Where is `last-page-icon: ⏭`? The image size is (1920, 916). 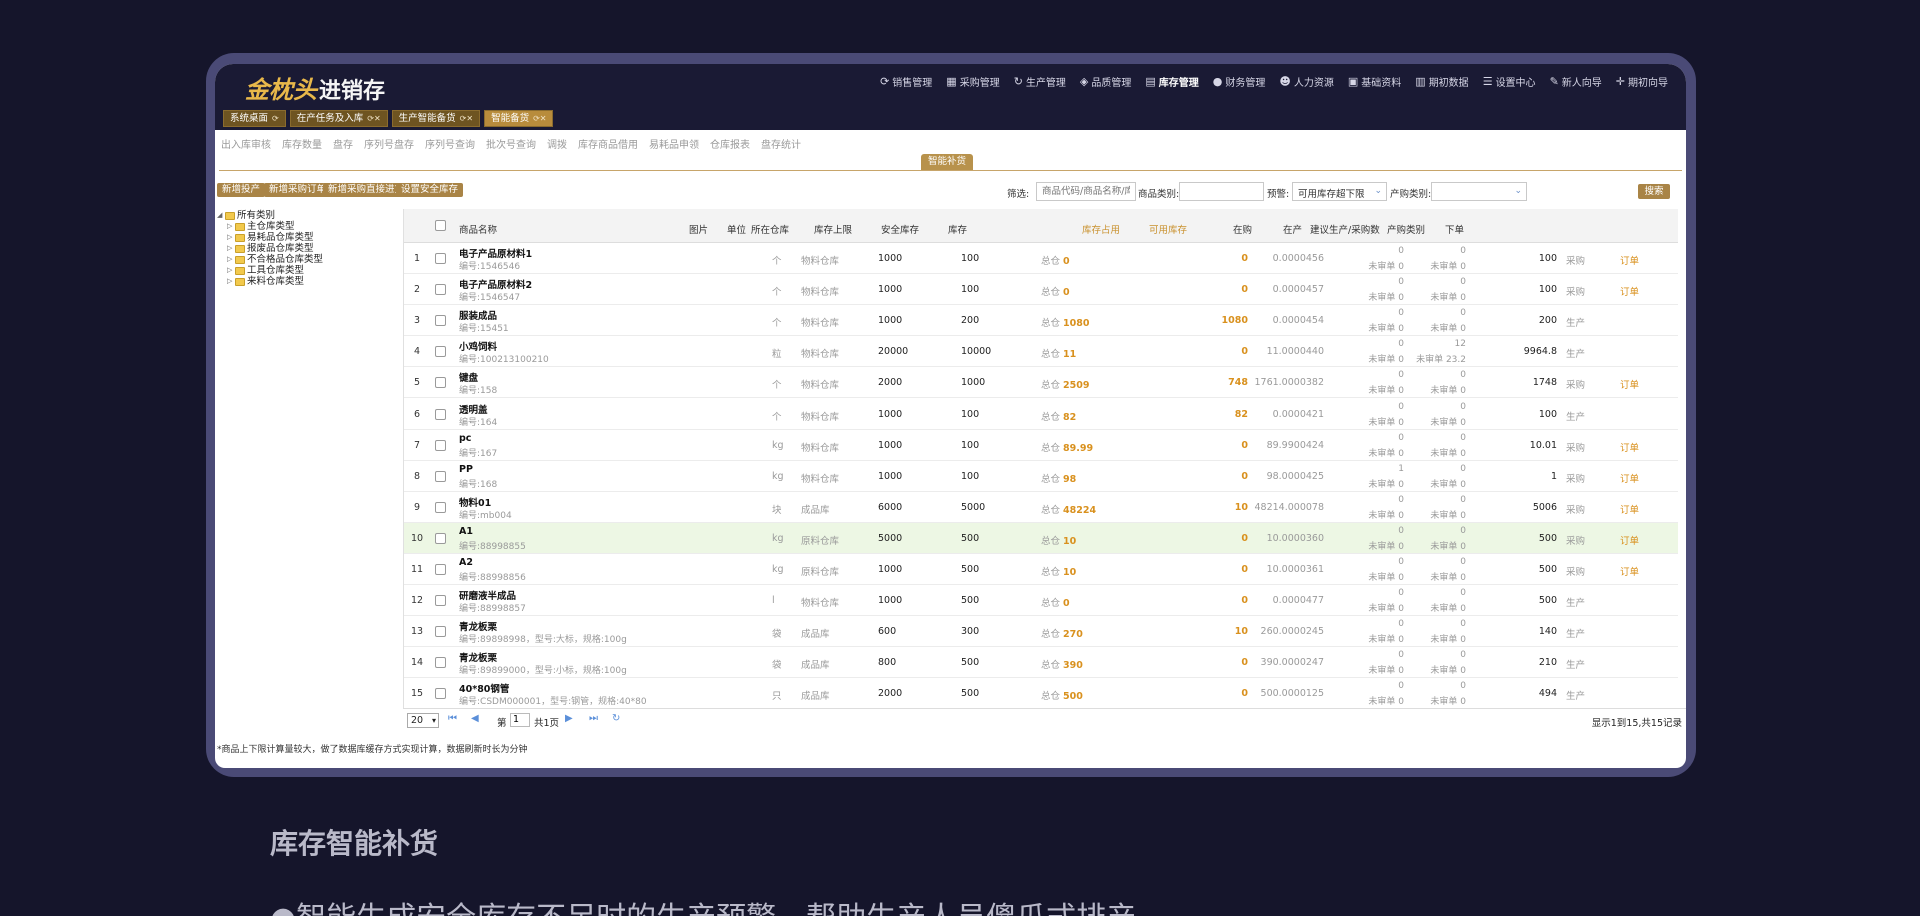
last-page-icon: ⏭ is located at coordinates (593, 718).